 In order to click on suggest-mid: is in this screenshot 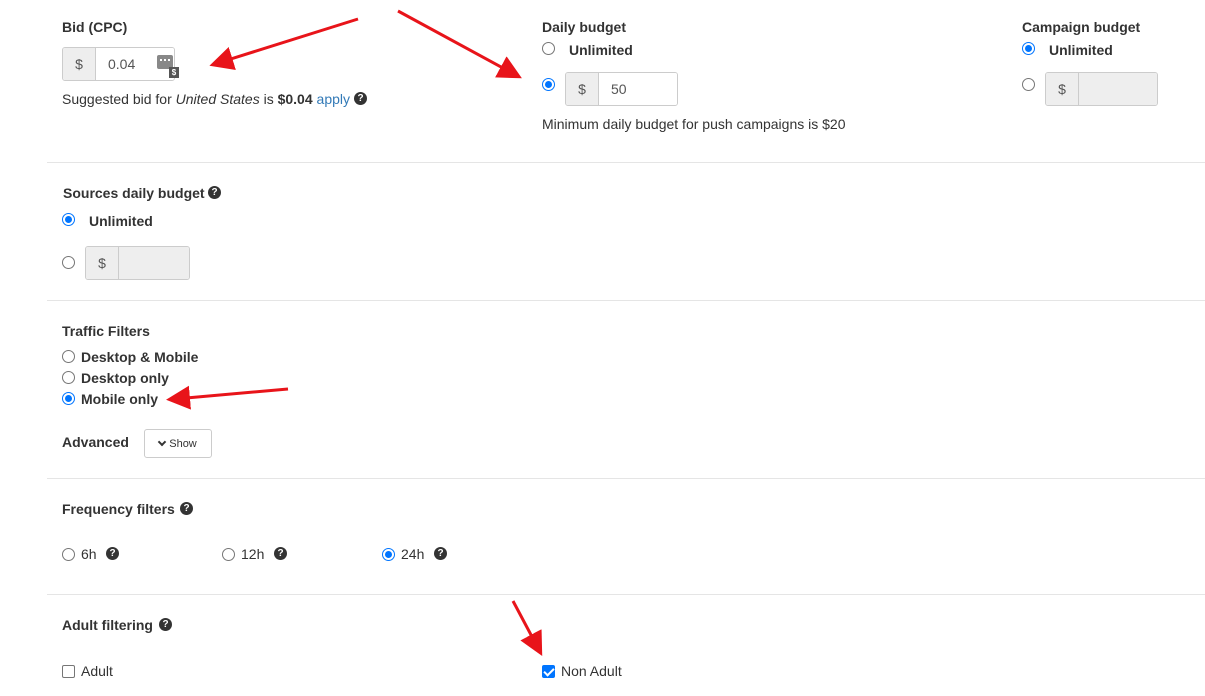, I will do `click(268, 99)`.